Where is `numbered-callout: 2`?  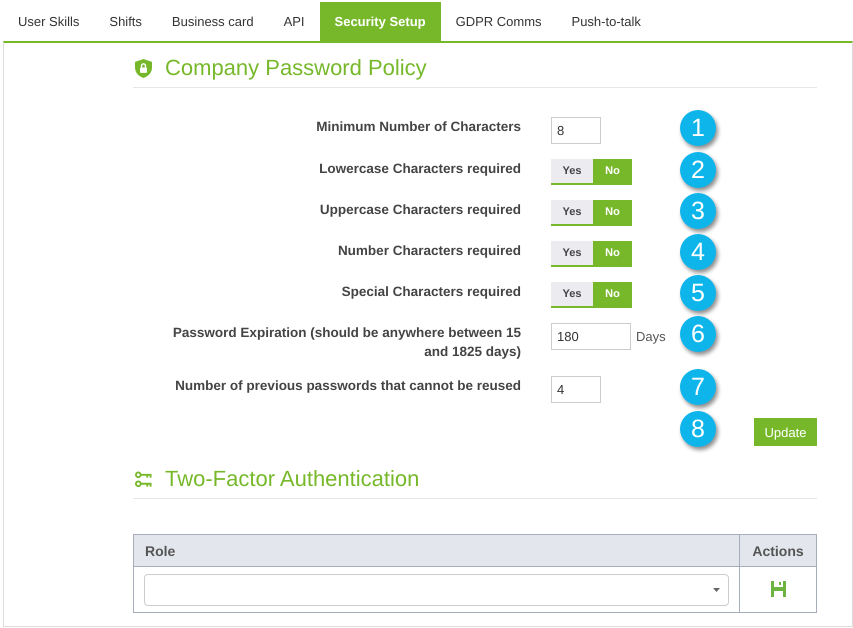
numbered-callout: 2 is located at coordinates (698, 170).